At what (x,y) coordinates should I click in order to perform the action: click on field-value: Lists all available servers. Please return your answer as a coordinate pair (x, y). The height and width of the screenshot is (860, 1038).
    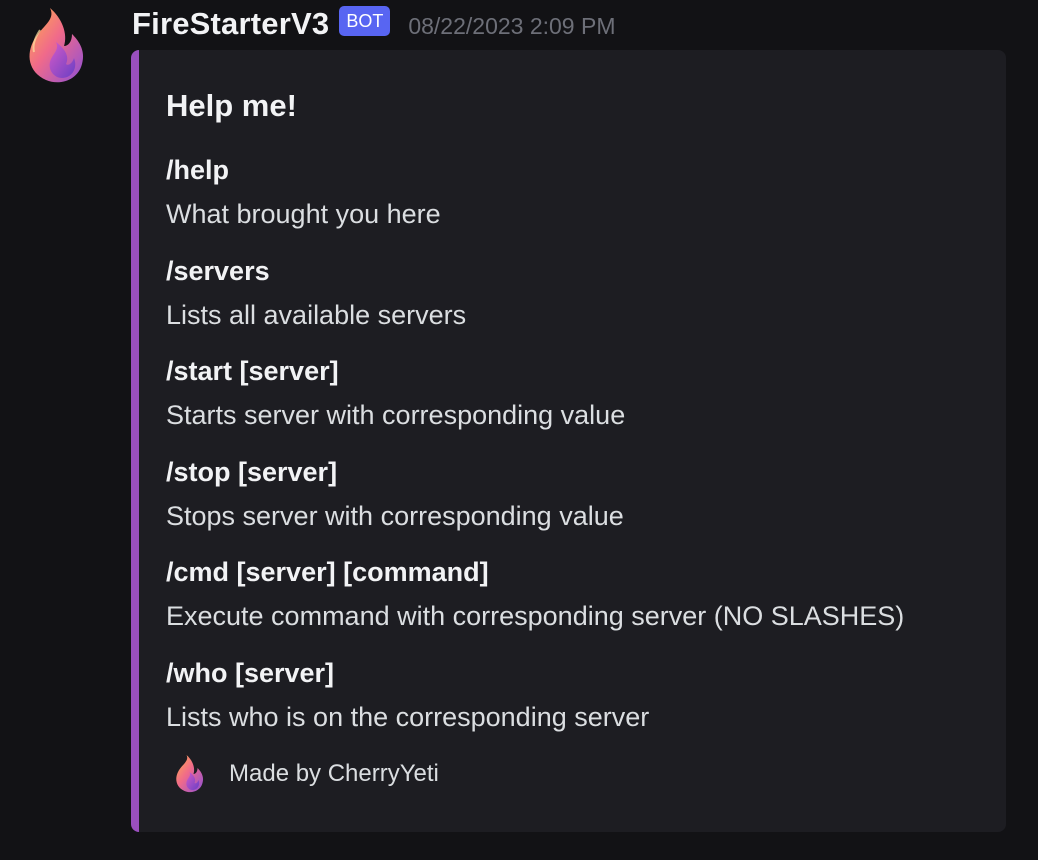
    Looking at the image, I should click on (316, 315).